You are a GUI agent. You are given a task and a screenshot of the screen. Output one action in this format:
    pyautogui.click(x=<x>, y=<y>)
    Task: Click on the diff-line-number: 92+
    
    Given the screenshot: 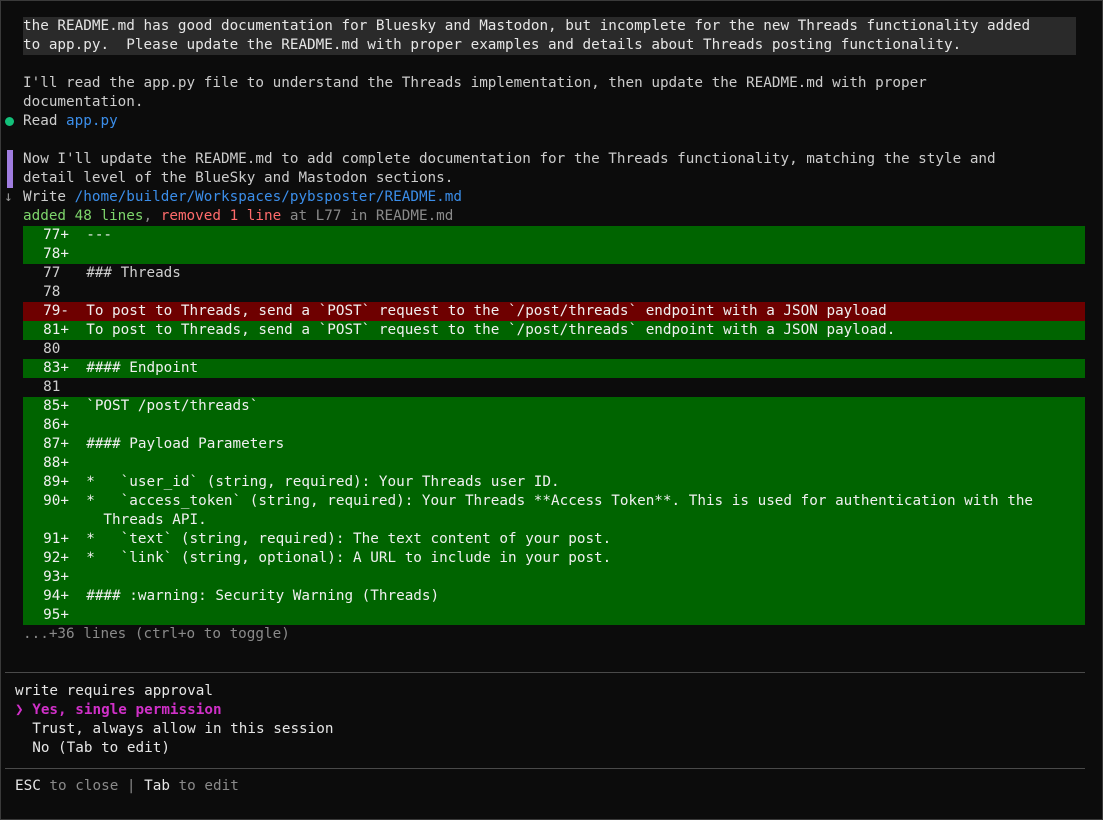 What is the action you would take?
    pyautogui.click(x=56, y=558)
    